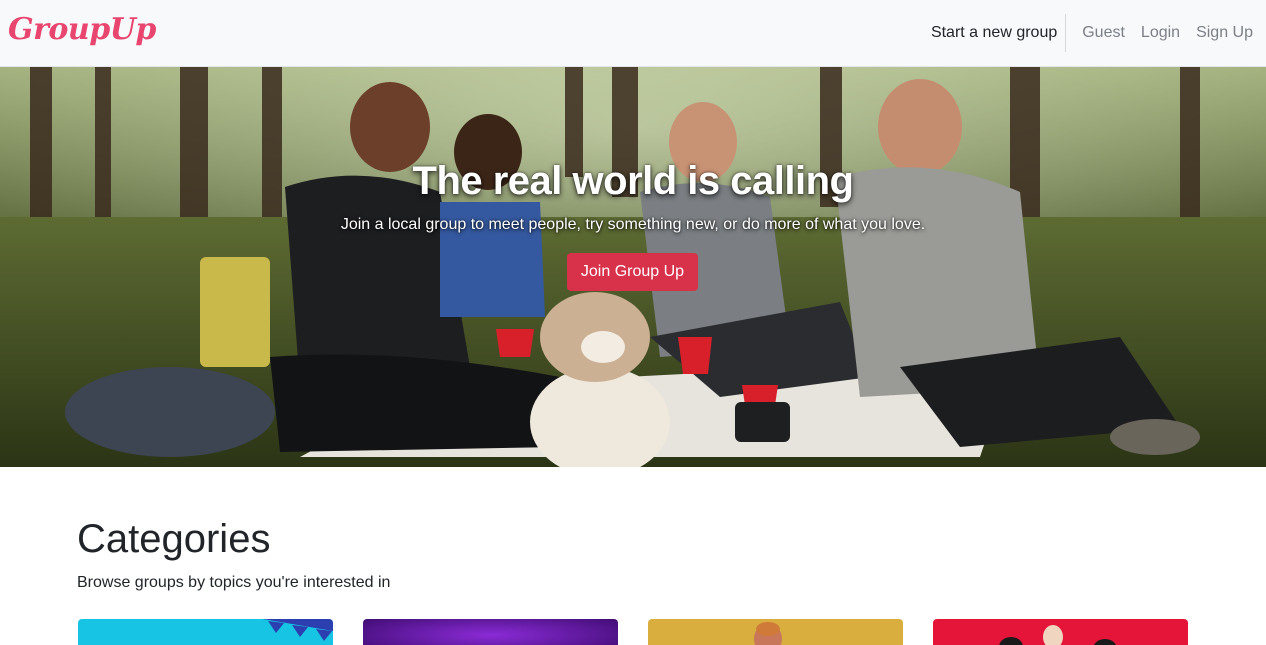 This screenshot has height=645, width=1266. Describe the element at coordinates (633, 181) in the screenshot. I see `hero-title: The real world is calling` at that location.